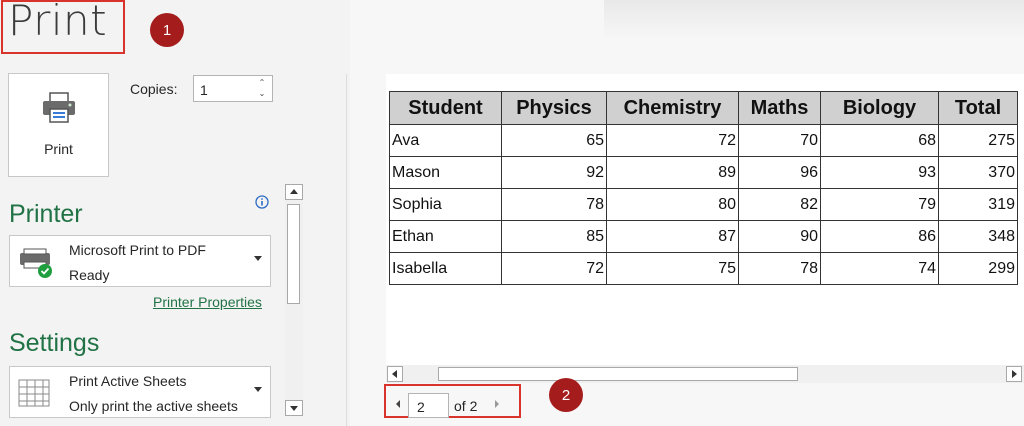 The width and height of the screenshot is (1024, 426). I want to click on arrow-down-icon, so click(294, 408).